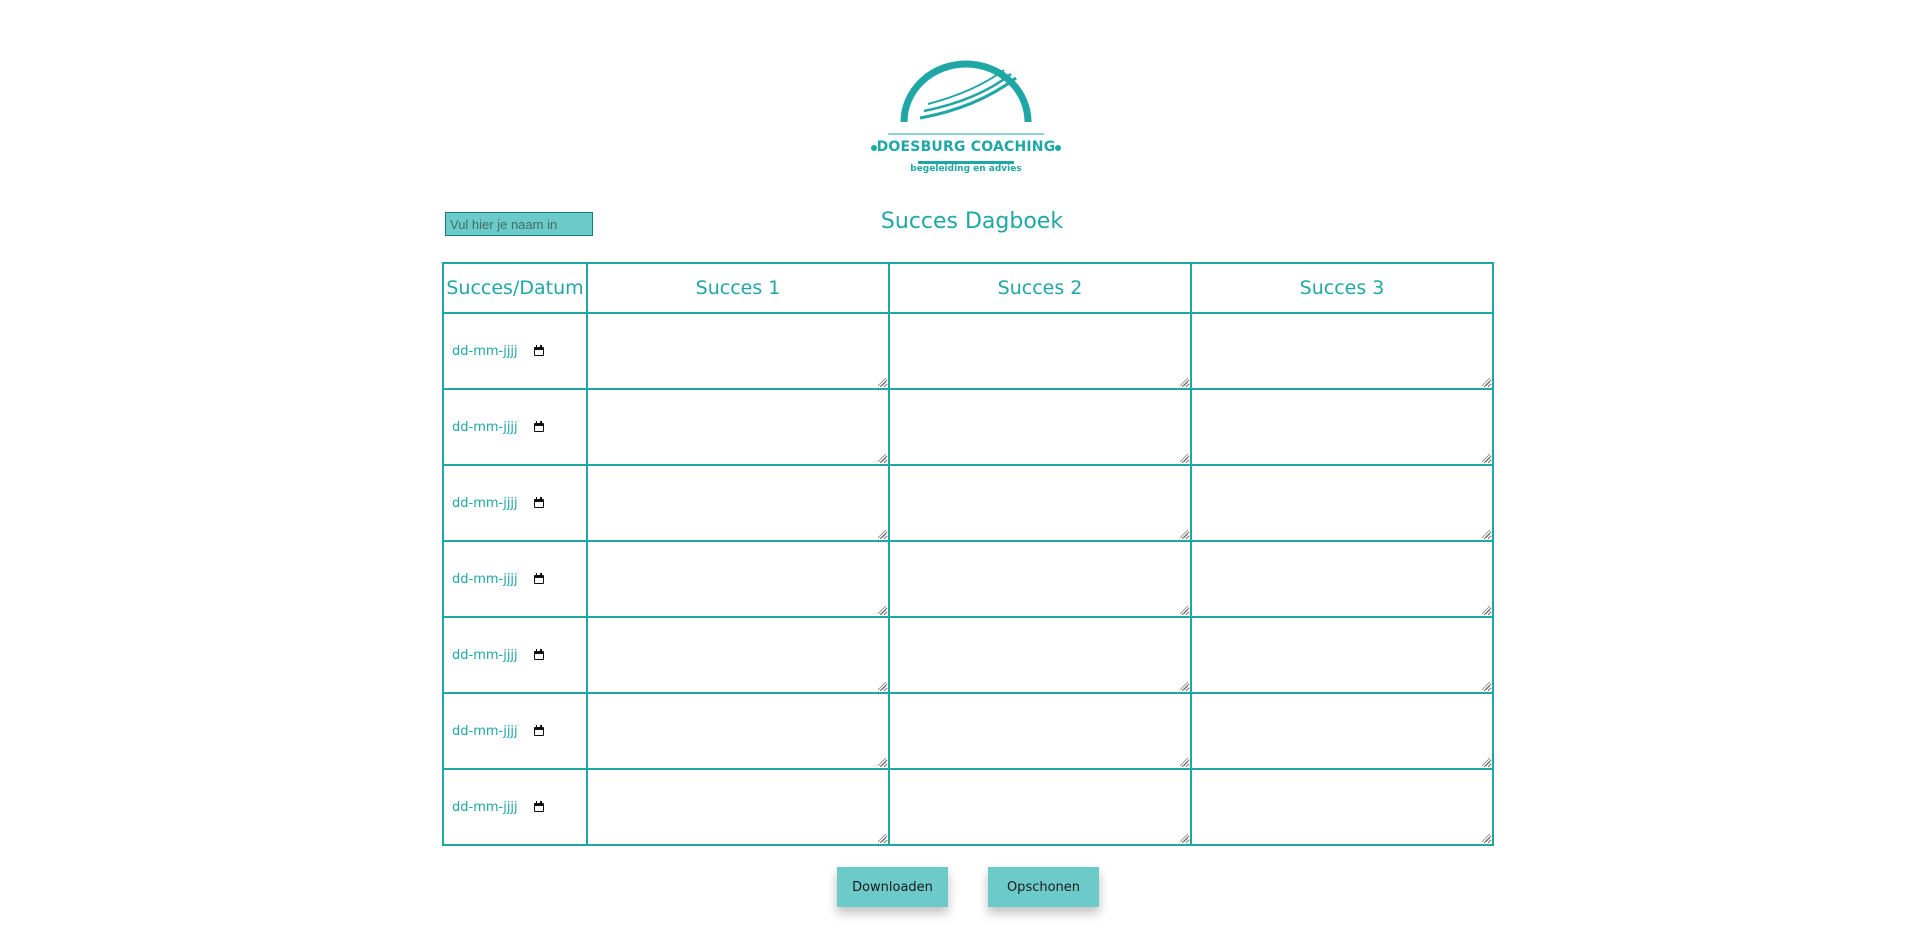 The height and width of the screenshot is (950, 1913). What do you see at coordinates (1040, 288) in the screenshot?
I see `header-success-2: Succes 2` at bounding box center [1040, 288].